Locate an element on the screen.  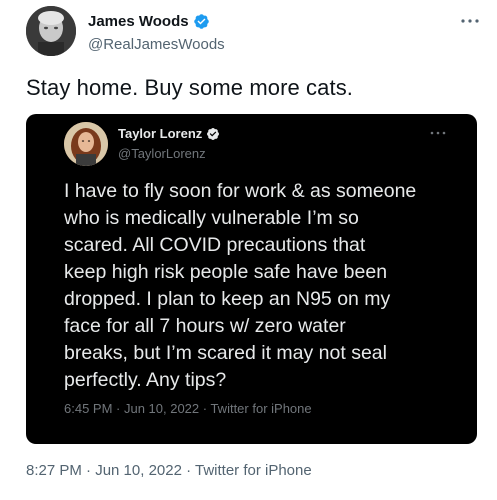
quoted-text-line: keep high risk people safe have been is located at coordinates (226, 272).